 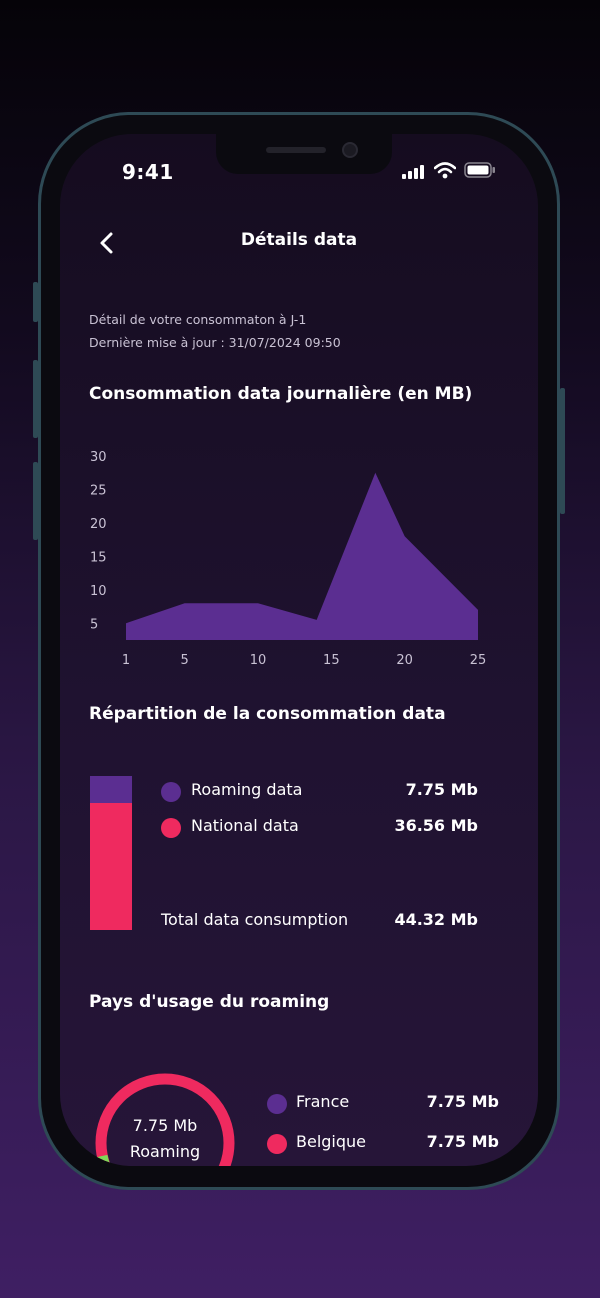 I want to click on repartition-stacked-bar, so click(x=111, y=853).